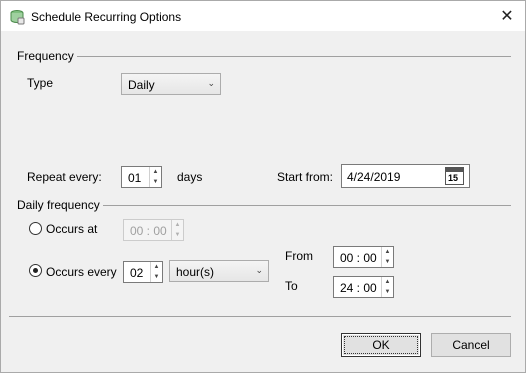  I want to click on daily-frequency-group-label: Daily frequency, so click(58, 205).